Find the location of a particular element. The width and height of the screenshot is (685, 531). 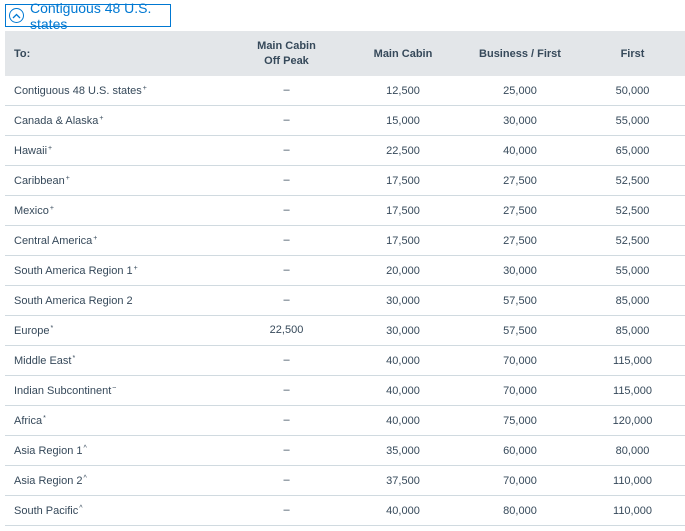

cell-main-cabin: 15,000 is located at coordinates (403, 120).